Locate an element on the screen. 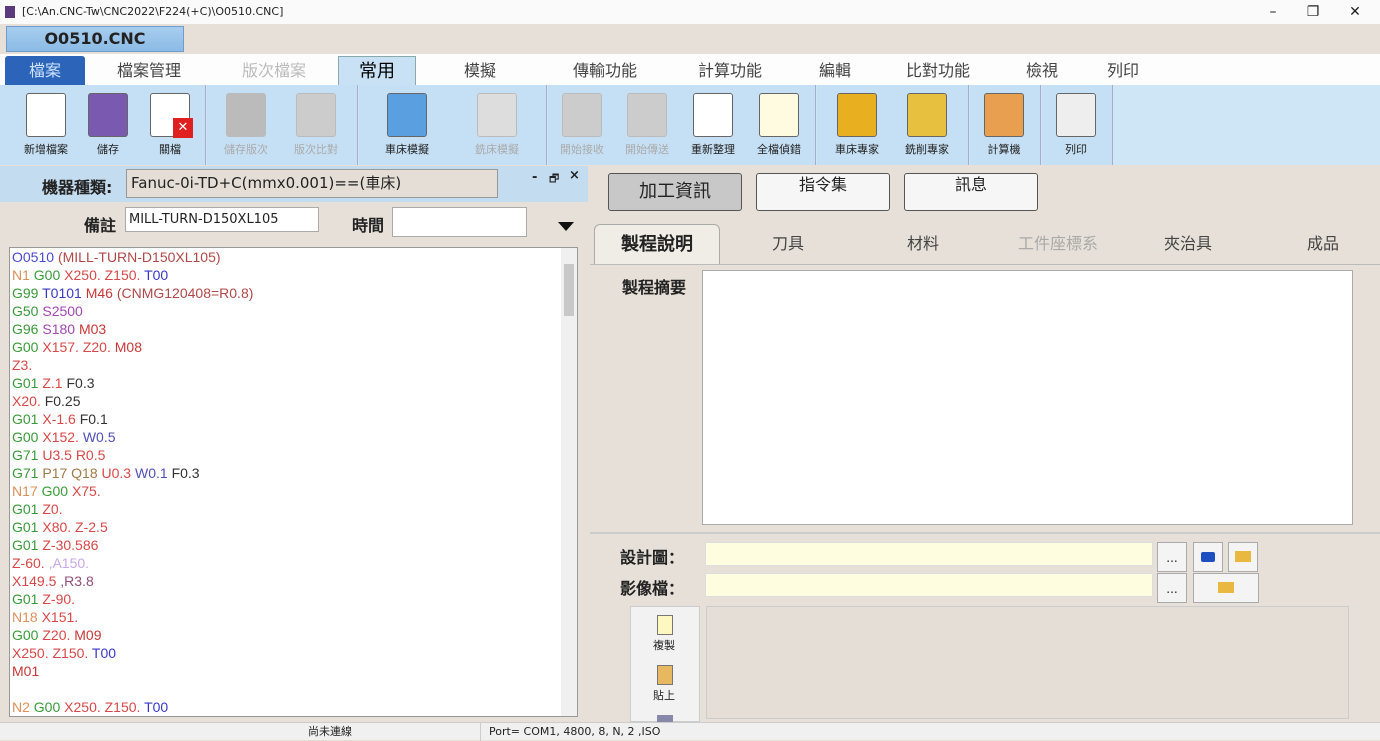  new-file-button: 新增檔案 is located at coordinates (46, 125).